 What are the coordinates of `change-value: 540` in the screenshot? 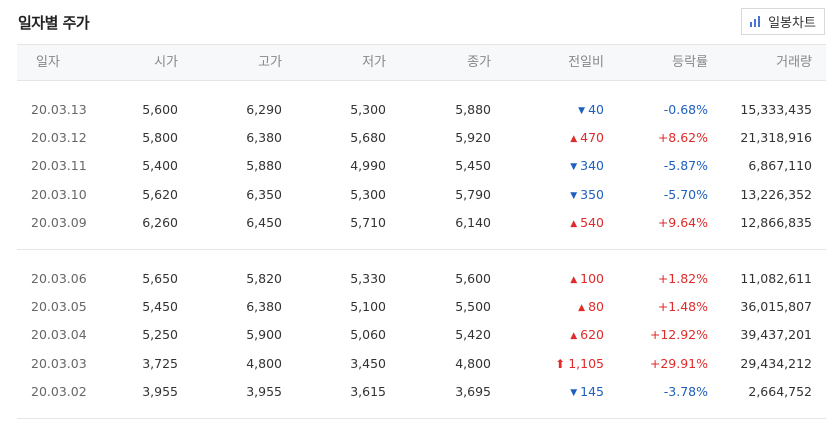 It's located at (592, 222).